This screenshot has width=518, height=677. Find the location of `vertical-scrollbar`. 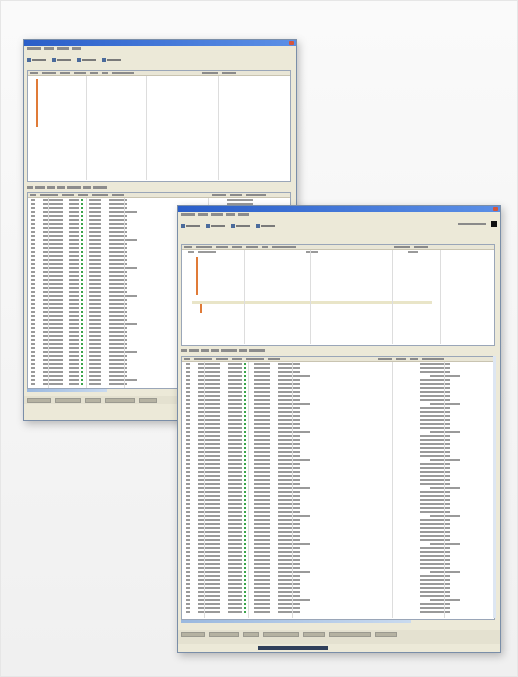

vertical-scrollbar is located at coordinates (494, 487).